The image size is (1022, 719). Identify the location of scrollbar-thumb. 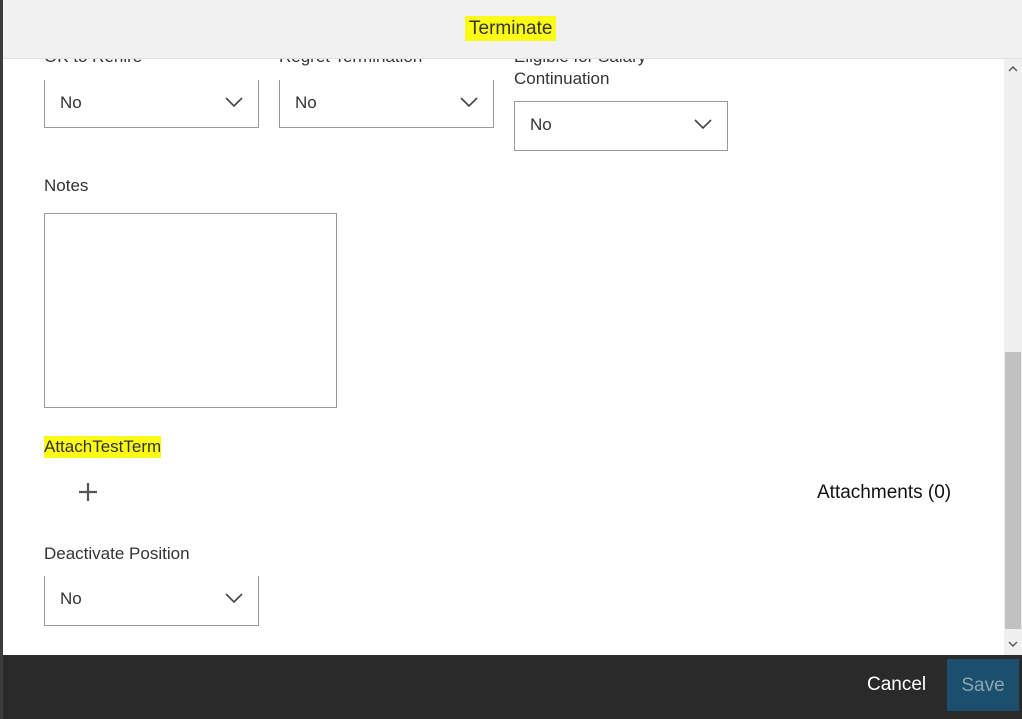
(1013, 490).